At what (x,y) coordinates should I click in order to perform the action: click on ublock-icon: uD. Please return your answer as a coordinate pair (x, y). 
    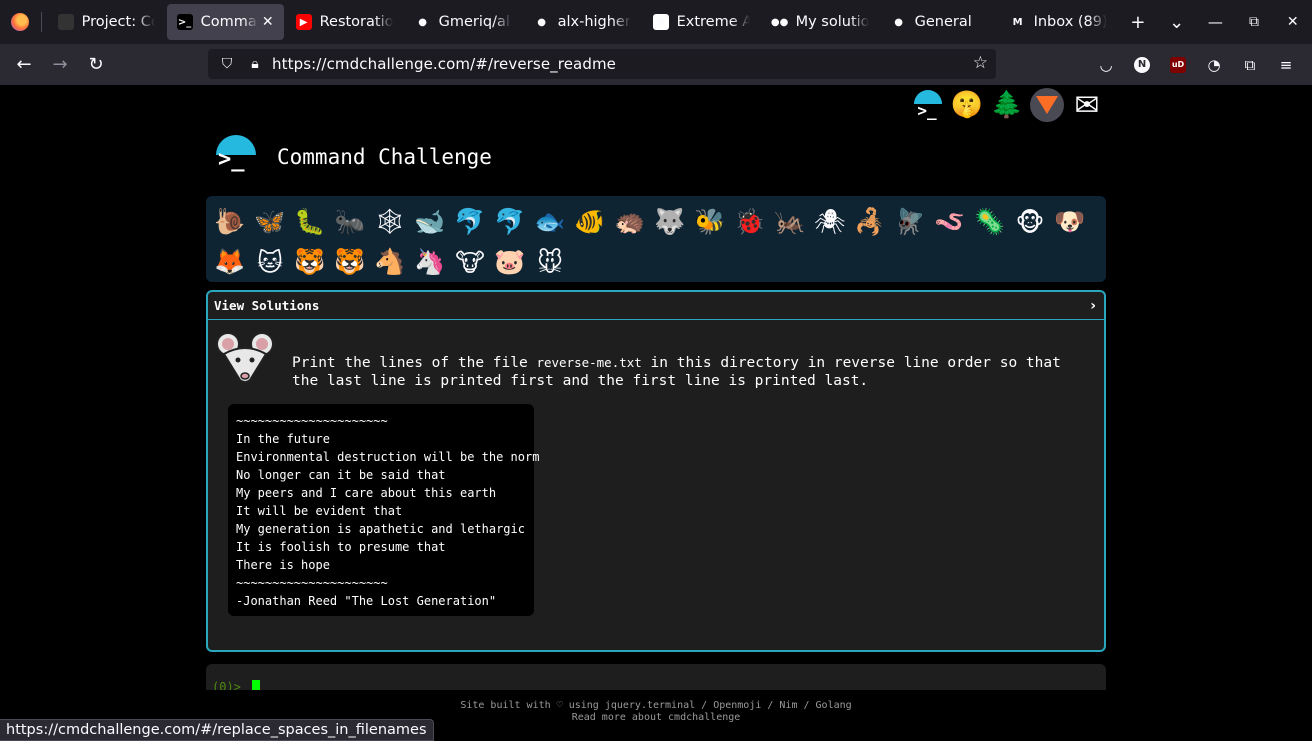
    Looking at the image, I should click on (1178, 64).